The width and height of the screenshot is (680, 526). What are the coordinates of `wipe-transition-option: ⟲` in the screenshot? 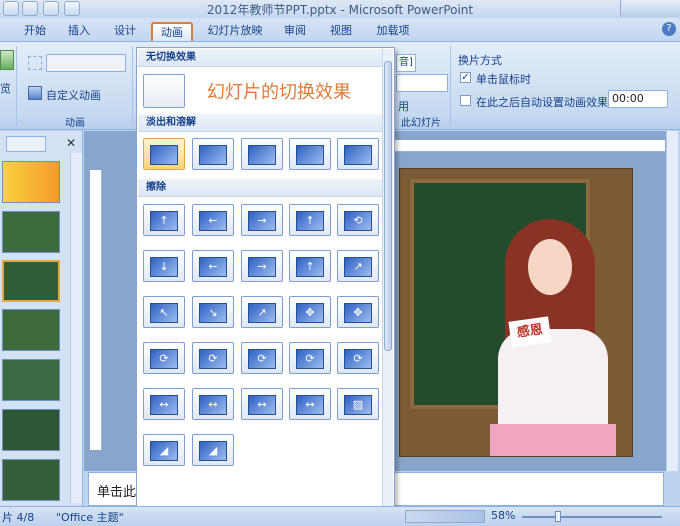 It's located at (358, 220).